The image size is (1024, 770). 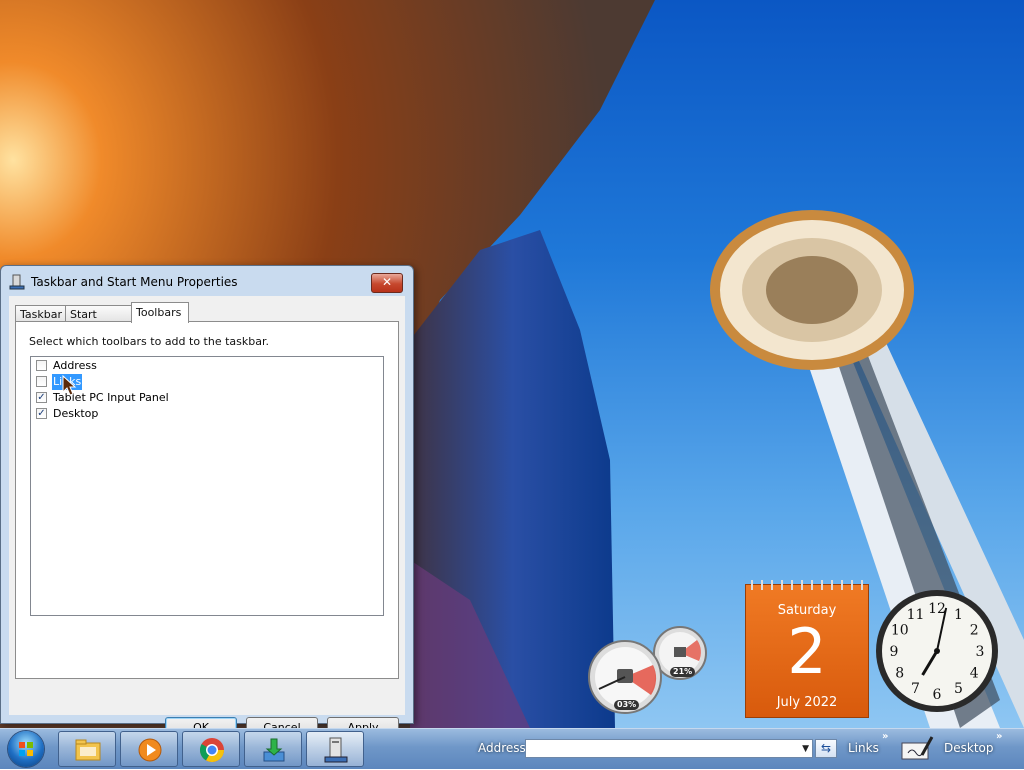 I want to click on tab-label: Toolbars, so click(x=159, y=312).